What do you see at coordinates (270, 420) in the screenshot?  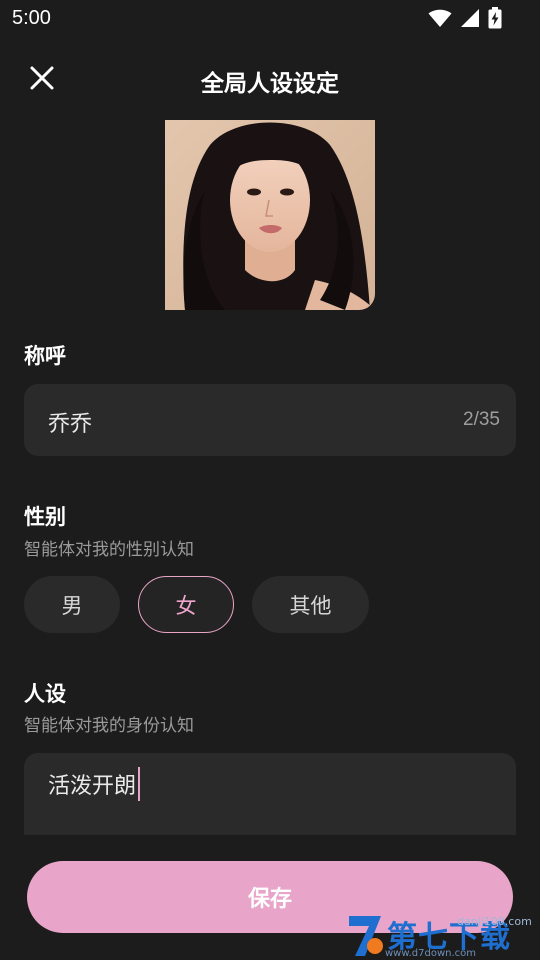 I see `name-input: 乔乔 2/35` at bounding box center [270, 420].